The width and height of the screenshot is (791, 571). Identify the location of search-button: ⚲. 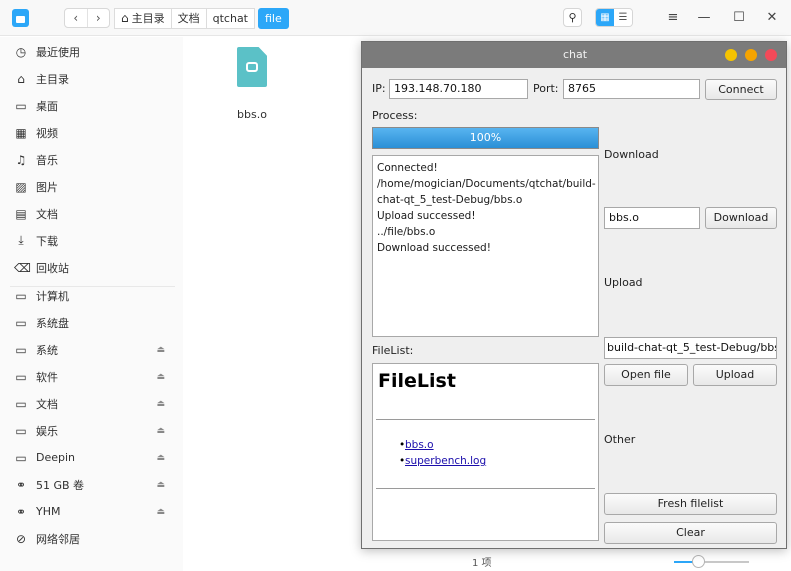
(572, 17).